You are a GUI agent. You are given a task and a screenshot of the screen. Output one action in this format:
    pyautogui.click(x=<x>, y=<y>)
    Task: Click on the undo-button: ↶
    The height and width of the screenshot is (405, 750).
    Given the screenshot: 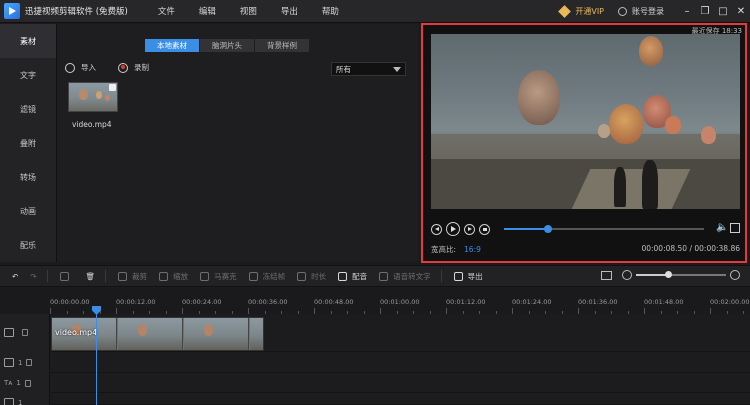 What is the action you would take?
    pyautogui.click(x=15, y=276)
    